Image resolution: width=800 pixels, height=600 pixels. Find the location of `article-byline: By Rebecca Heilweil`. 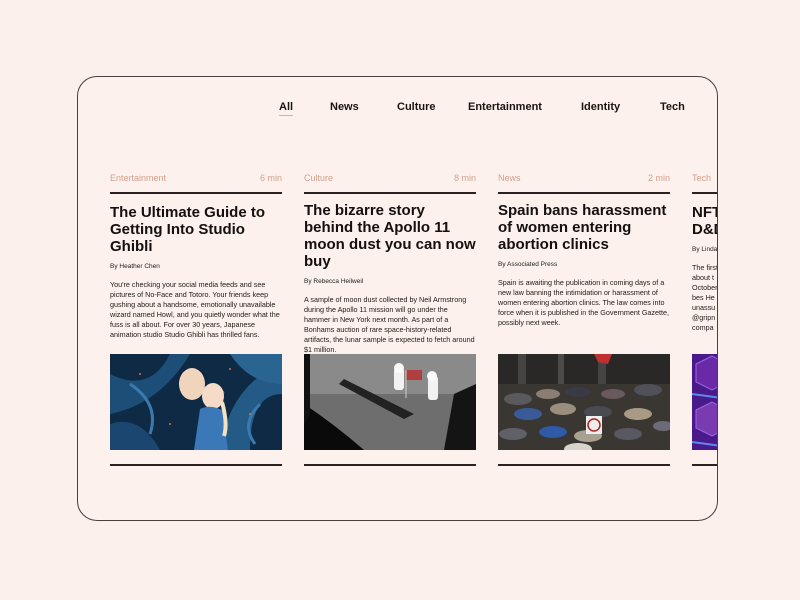

article-byline: By Rebecca Heilweil is located at coordinates (334, 281).